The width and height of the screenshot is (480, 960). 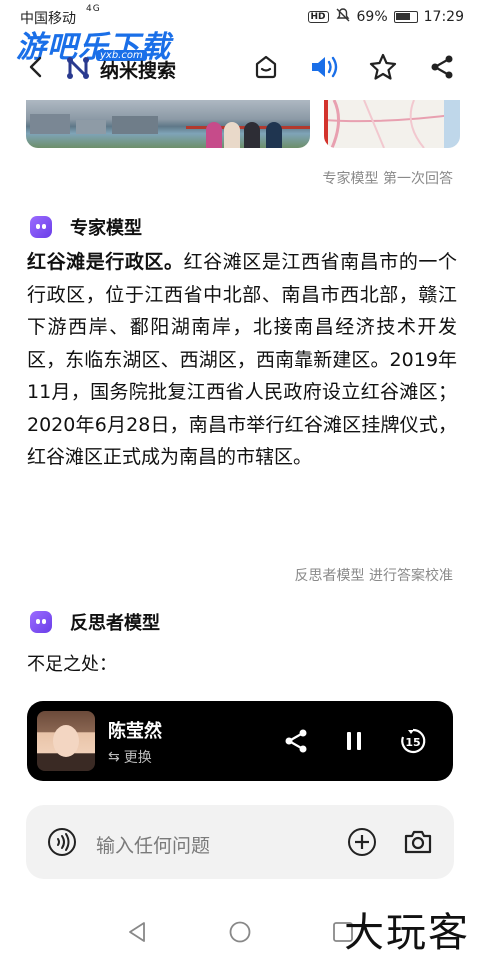 What do you see at coordinates (362, 842) in the screenshot?
I see `plus-icon` at bounding box center [362, 842].